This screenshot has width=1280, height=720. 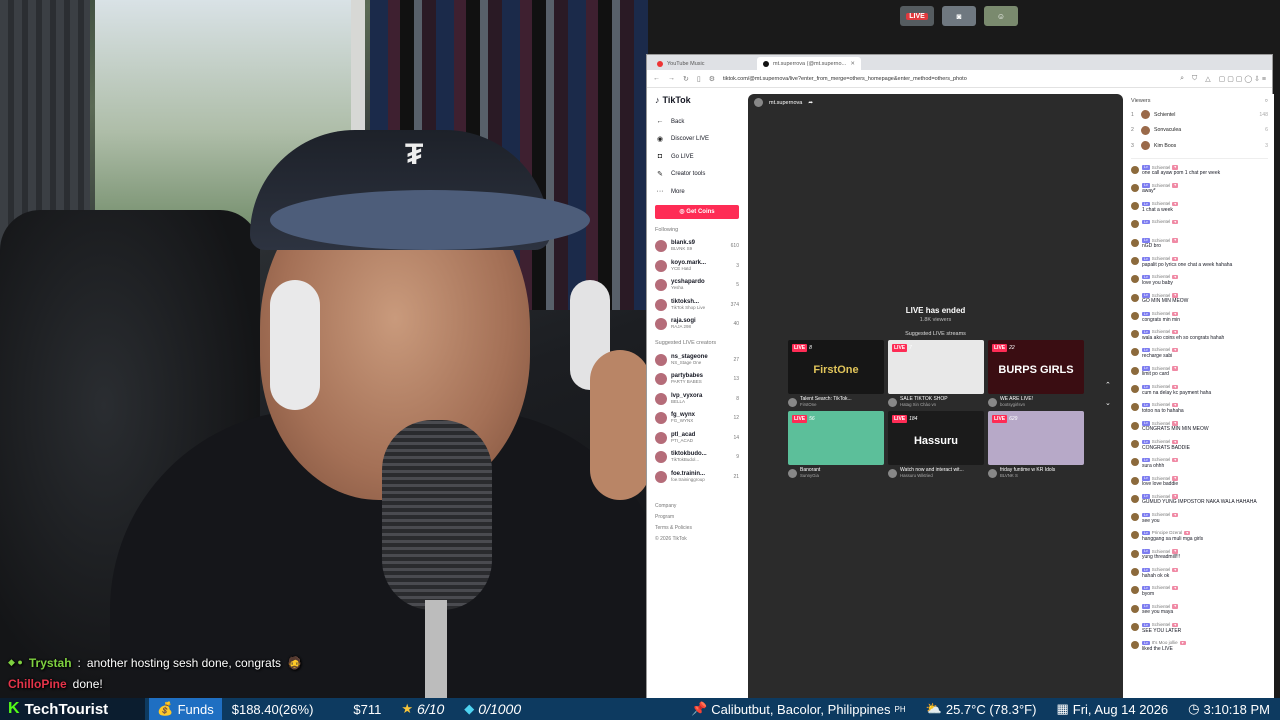 I want to click on account-item: blank.s9 BLVNK S9 610, so click(x=697, y=247).